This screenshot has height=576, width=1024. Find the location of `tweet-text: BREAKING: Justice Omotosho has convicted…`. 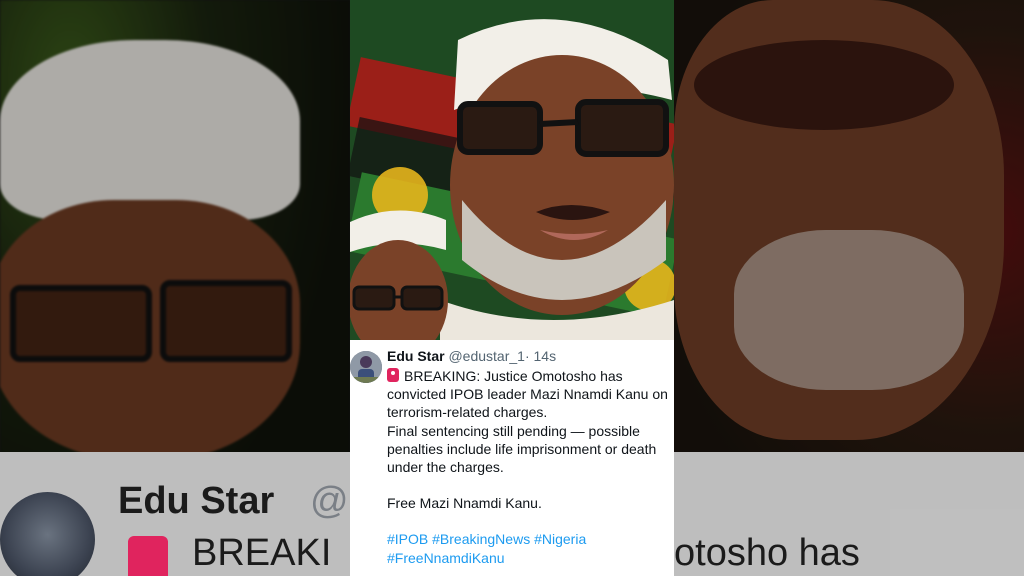

tweet-text: BREAKING: Justice Omotosho has convicted… is located at coordinates (529, 467).